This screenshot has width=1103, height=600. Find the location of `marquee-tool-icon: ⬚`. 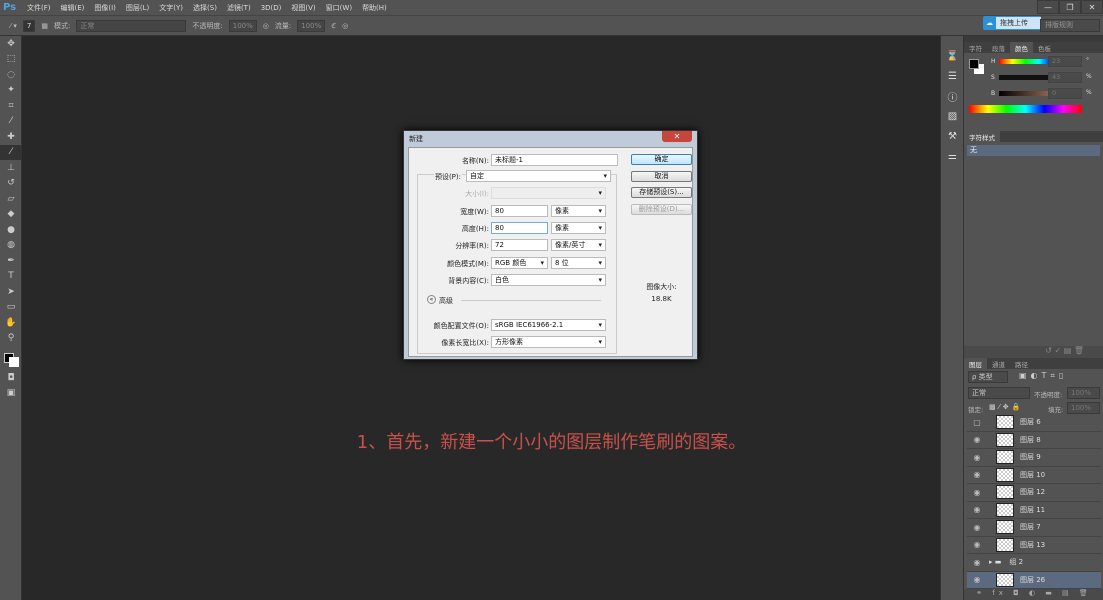

marquee-tool-icon: ⬚ is located at coordinates (11, 60).